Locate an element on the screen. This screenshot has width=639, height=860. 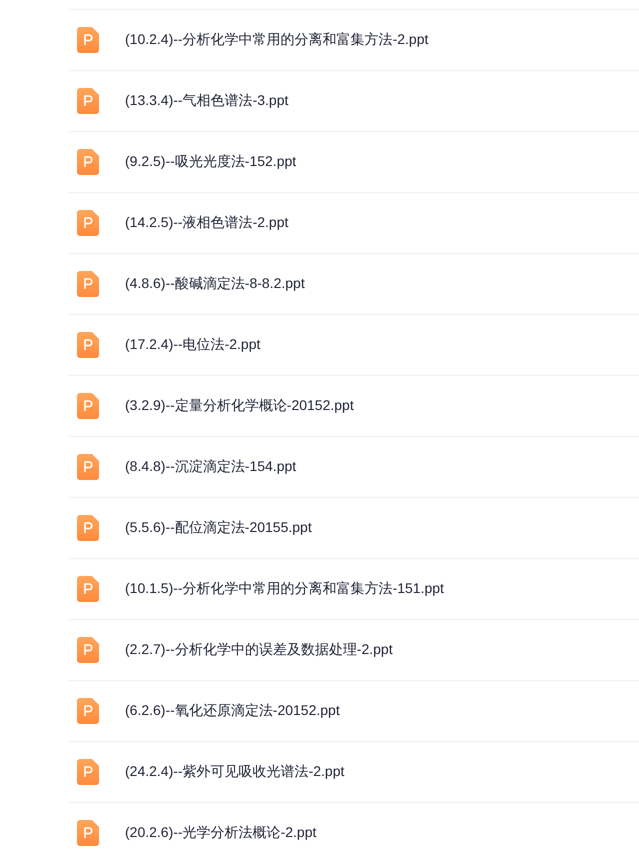
file-name: (6.2.6)--氧化还原滴定法-20152.ppt is located at coordinates (232, 711).